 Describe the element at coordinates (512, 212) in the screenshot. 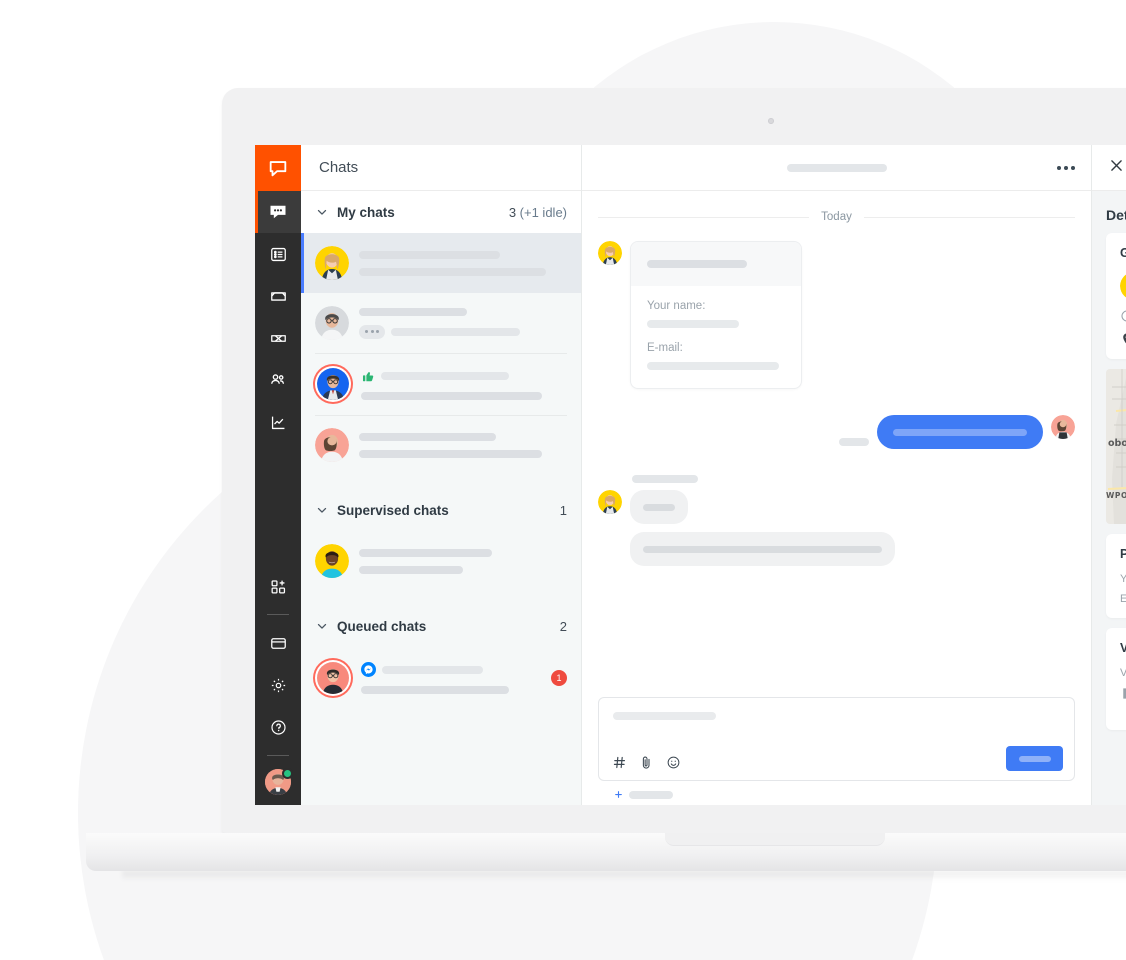

I see `section-count-value: 3` at that location.